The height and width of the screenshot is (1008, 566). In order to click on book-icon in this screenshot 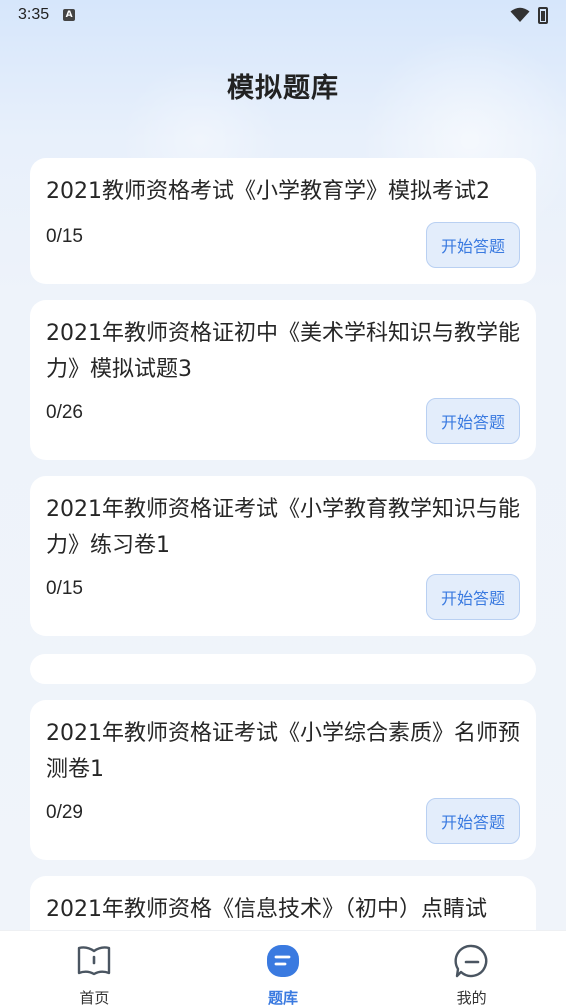, I will do `click(94, 961)`.